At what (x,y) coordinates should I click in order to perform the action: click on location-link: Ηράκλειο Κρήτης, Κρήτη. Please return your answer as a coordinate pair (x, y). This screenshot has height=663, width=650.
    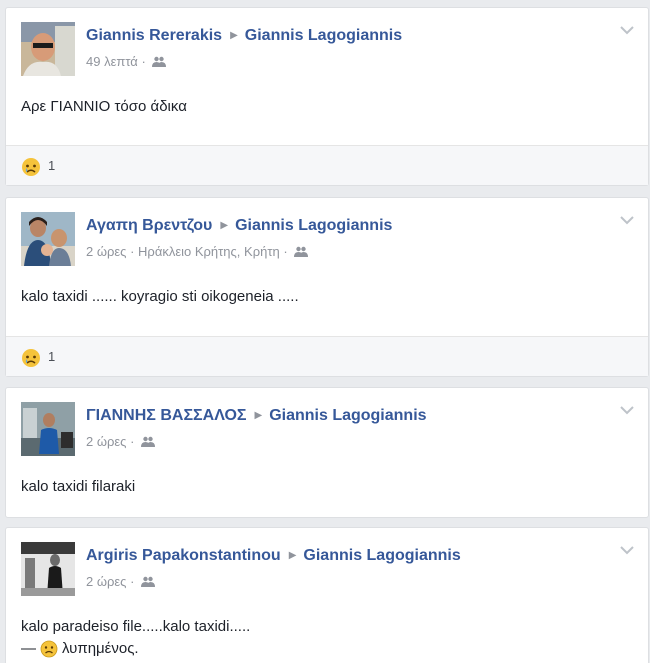
    Looking at the image, I should click on (209, 251).